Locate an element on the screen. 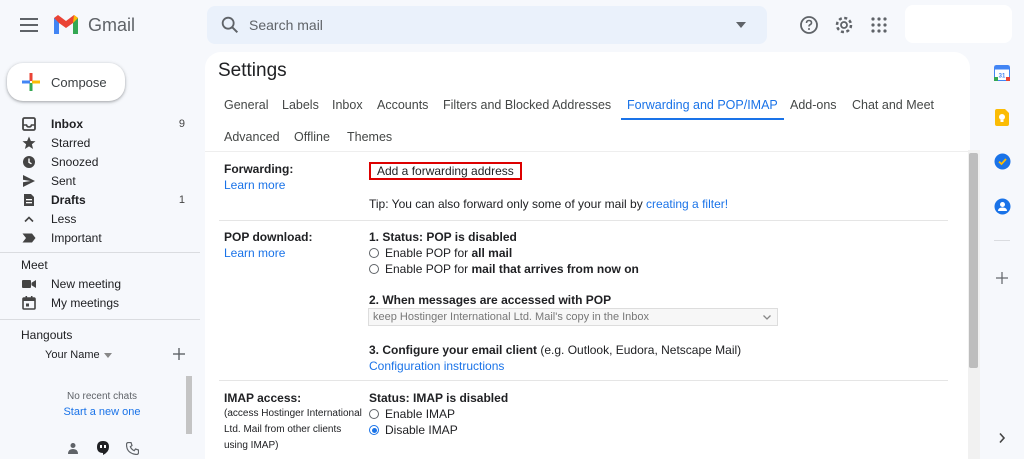 This screenshot has height=459, width=1024. keep-icon is located at coordinates (1002, 117).